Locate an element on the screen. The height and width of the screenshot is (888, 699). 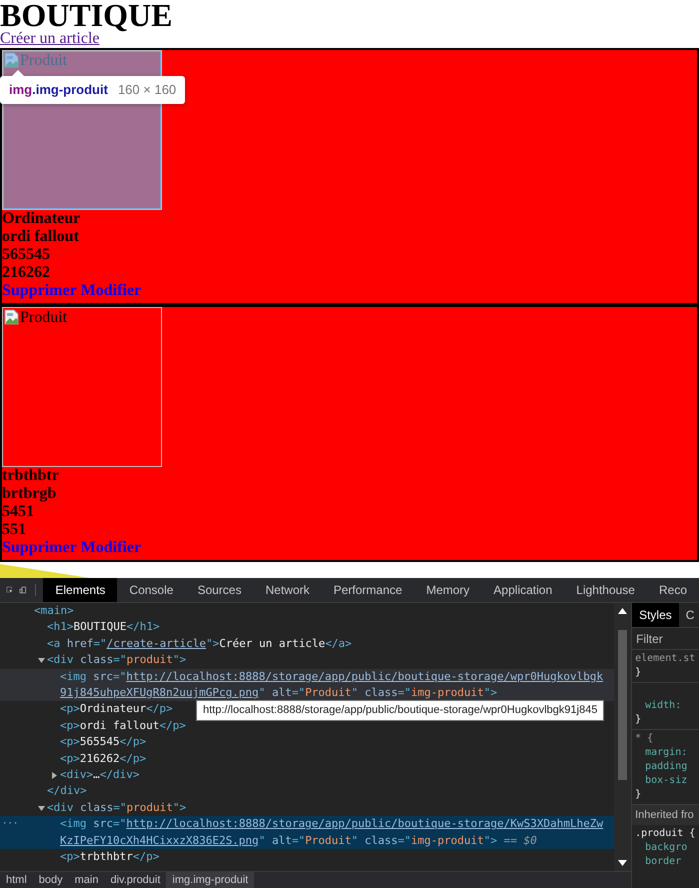
collapsed-triangle-icon is located at coordinates (54, 775).